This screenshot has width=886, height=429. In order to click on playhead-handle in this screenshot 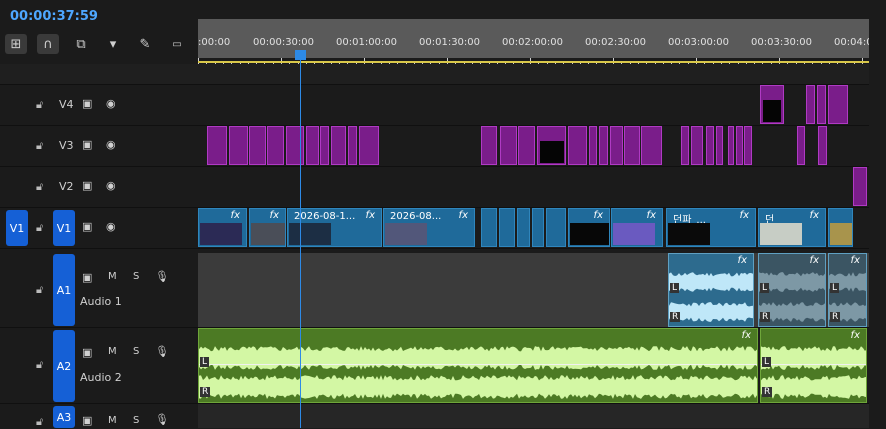, I will do `click(300, 55)`.